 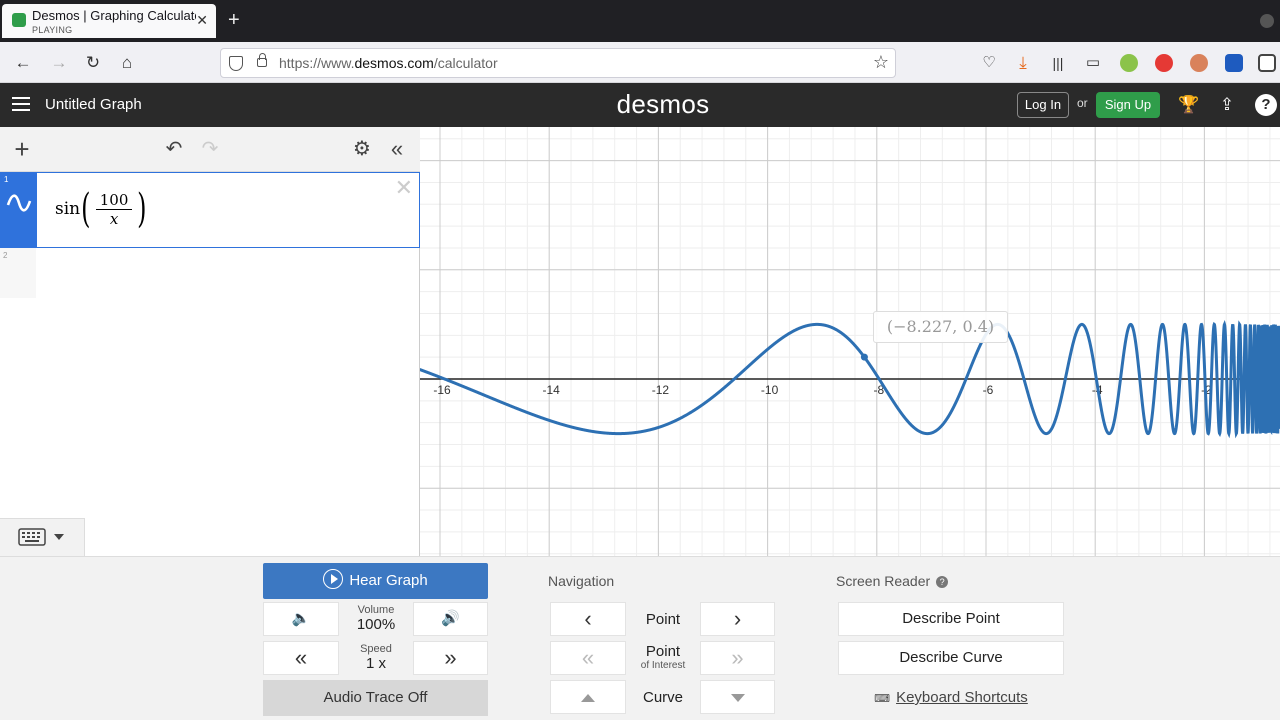 I want to click on browser-tab: Desmos | Graphing Calculator PLAYING ✕, so click(x=109, y=21).